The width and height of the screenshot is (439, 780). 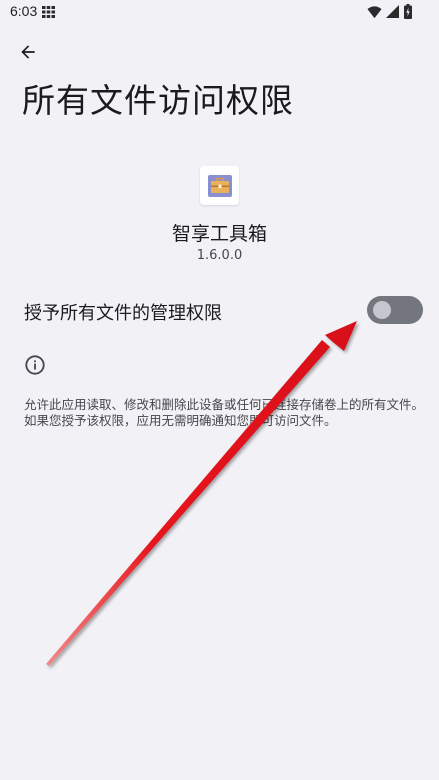 What do you see at coordinates (24, 11) in the screenshot?
I see `status-time: 6:03` at bounding box center [24, 11].